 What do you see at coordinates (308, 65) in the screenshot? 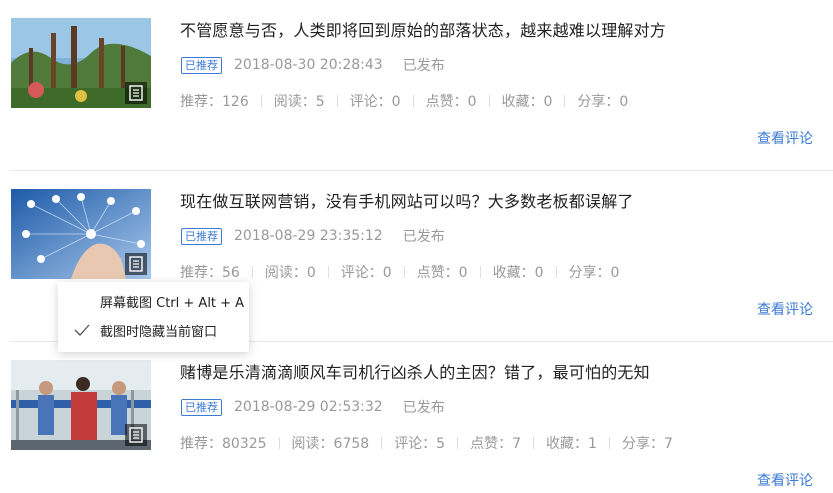
I see `publish-datetime: 2018-08-30 20:28:43` at bounding box center [308, 65].